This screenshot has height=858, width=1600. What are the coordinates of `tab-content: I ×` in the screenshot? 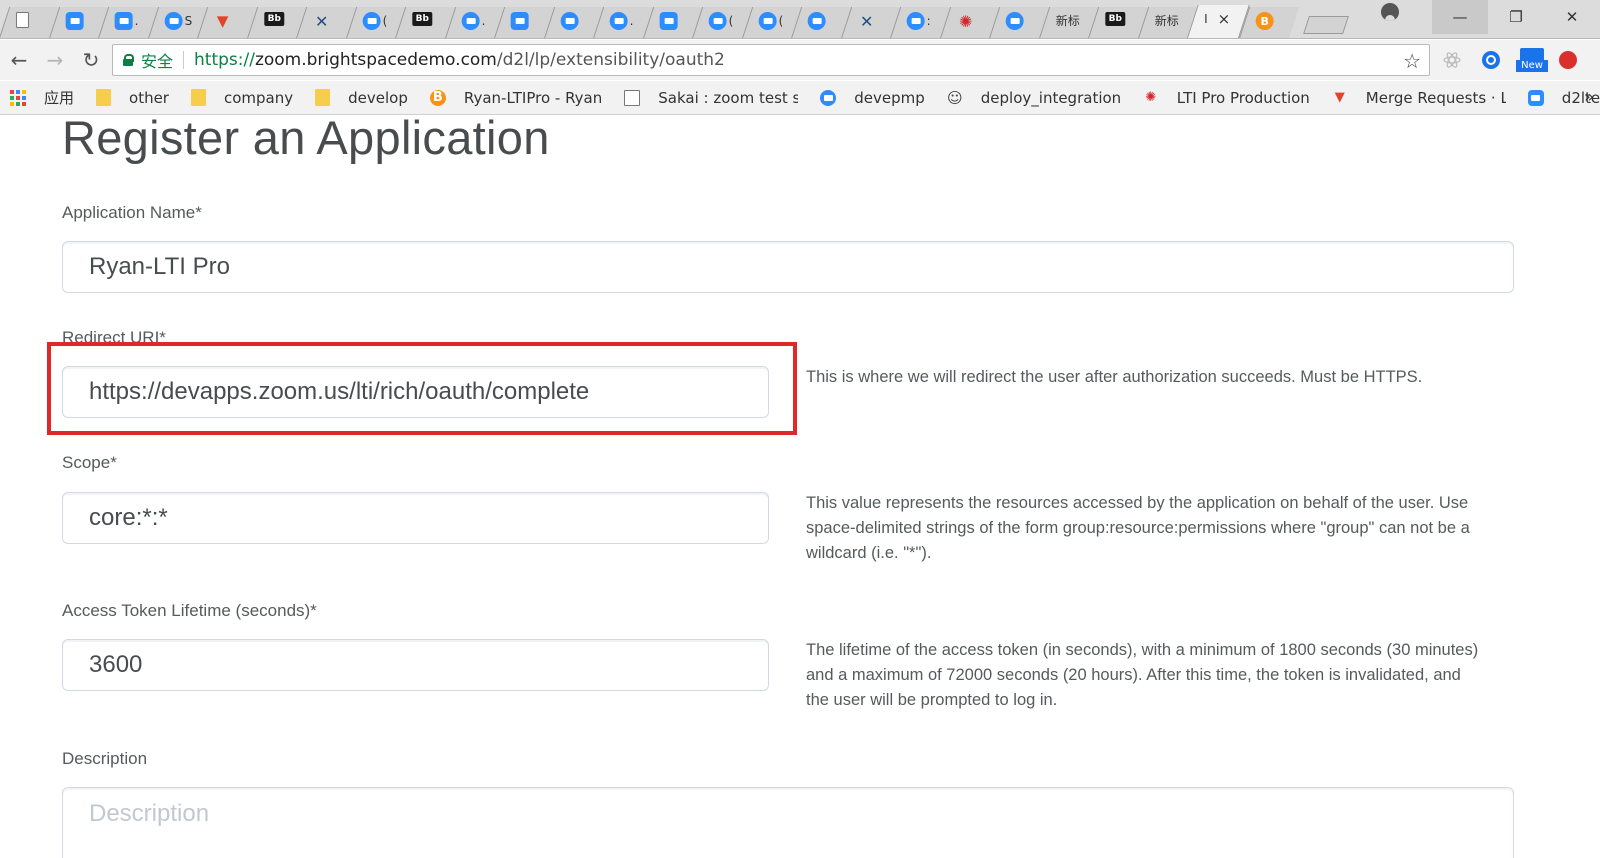 It's located at (1217, 19).